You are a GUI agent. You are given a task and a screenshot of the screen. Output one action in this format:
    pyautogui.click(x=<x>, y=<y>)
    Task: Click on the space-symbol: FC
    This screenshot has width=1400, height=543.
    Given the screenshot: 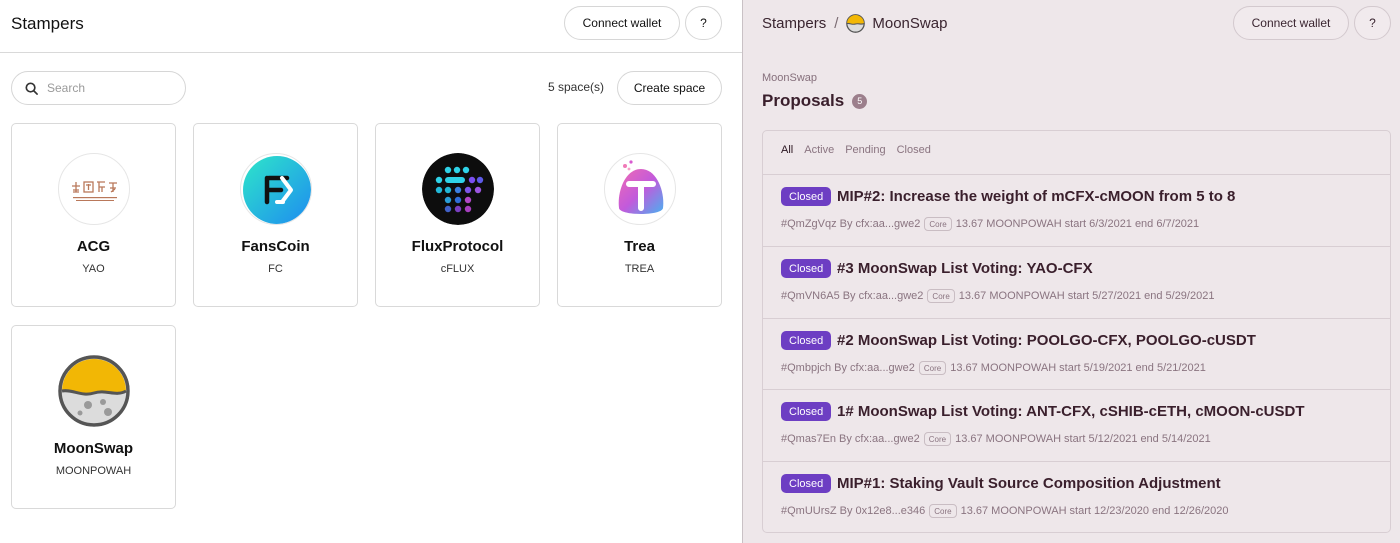 What is the action you would take?
    pyautogui.click(x=275, y=269)
    